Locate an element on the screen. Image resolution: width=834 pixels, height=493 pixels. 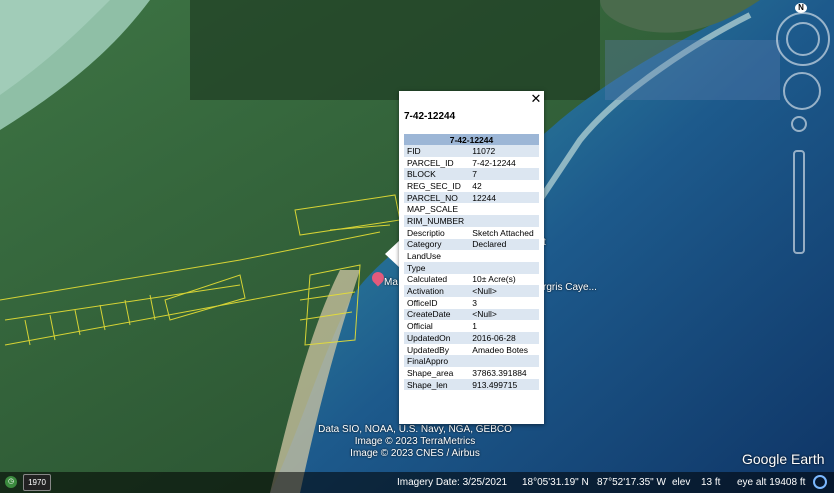
attribute-key: PARCEL_NO is located at coordinates (437, 197).